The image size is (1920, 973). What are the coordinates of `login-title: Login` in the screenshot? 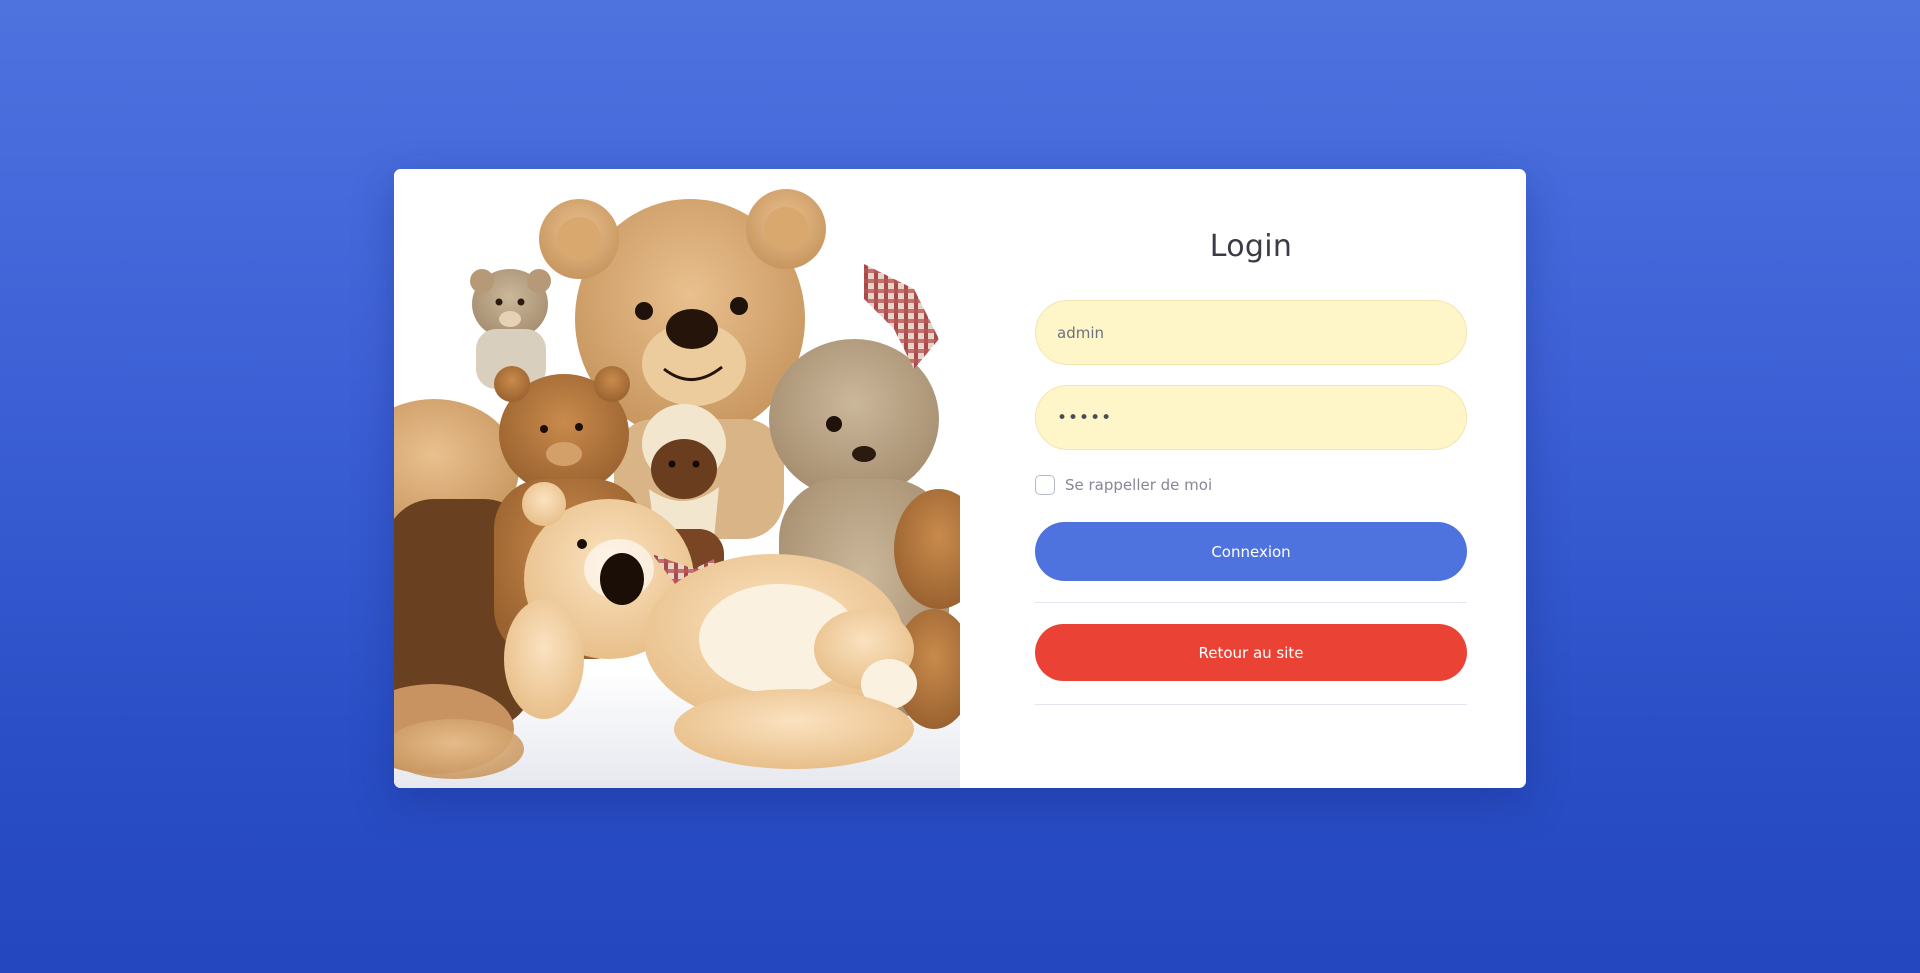 It's located at (1251, 246).